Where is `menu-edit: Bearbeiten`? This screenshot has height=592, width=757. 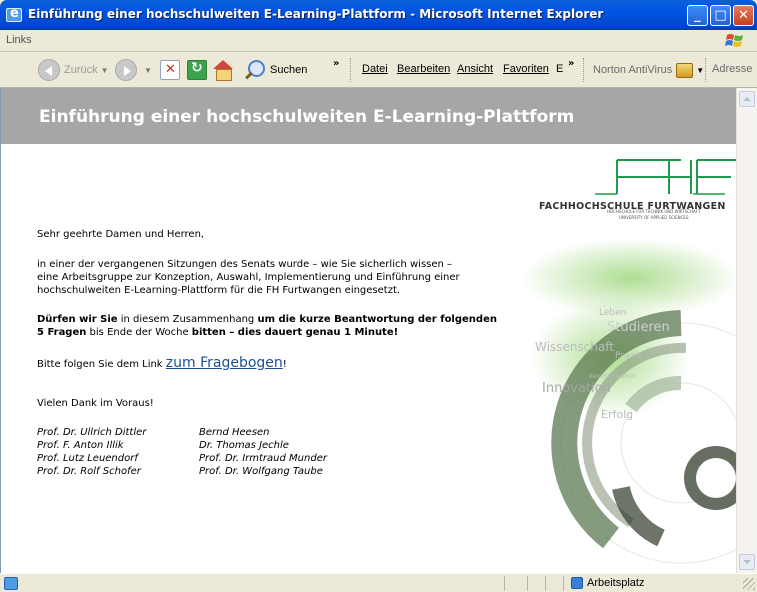
menu-edit: Bearbeiten is located at coordinates (423, 69).